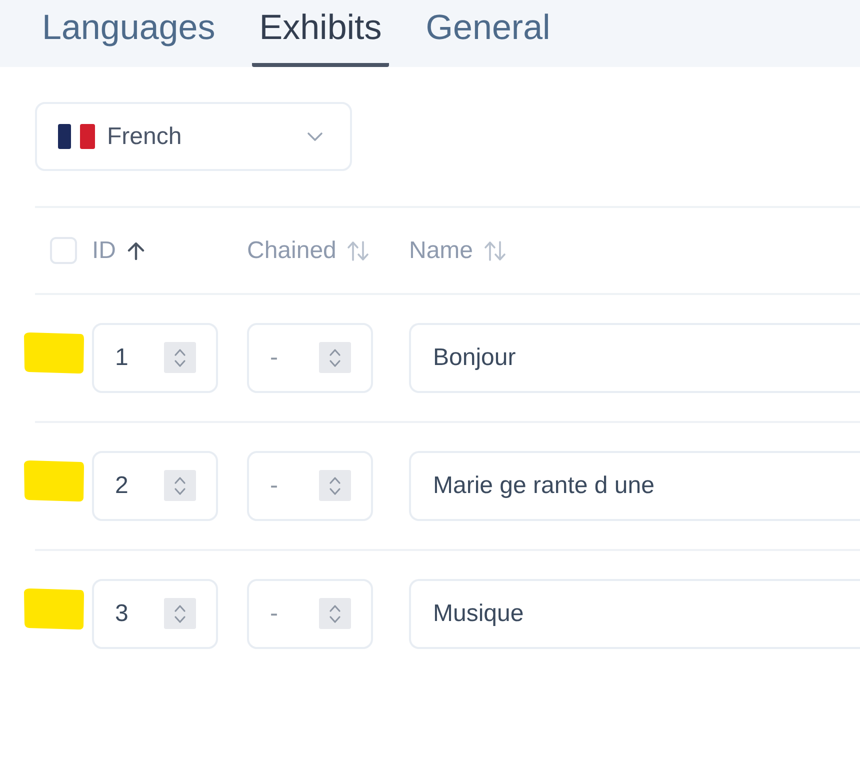 The image size is (860, 768). What do you see at coordinates (320, 33) in the screenshot?
I see `tab: Exhibits` at bounding box center [320, 33].